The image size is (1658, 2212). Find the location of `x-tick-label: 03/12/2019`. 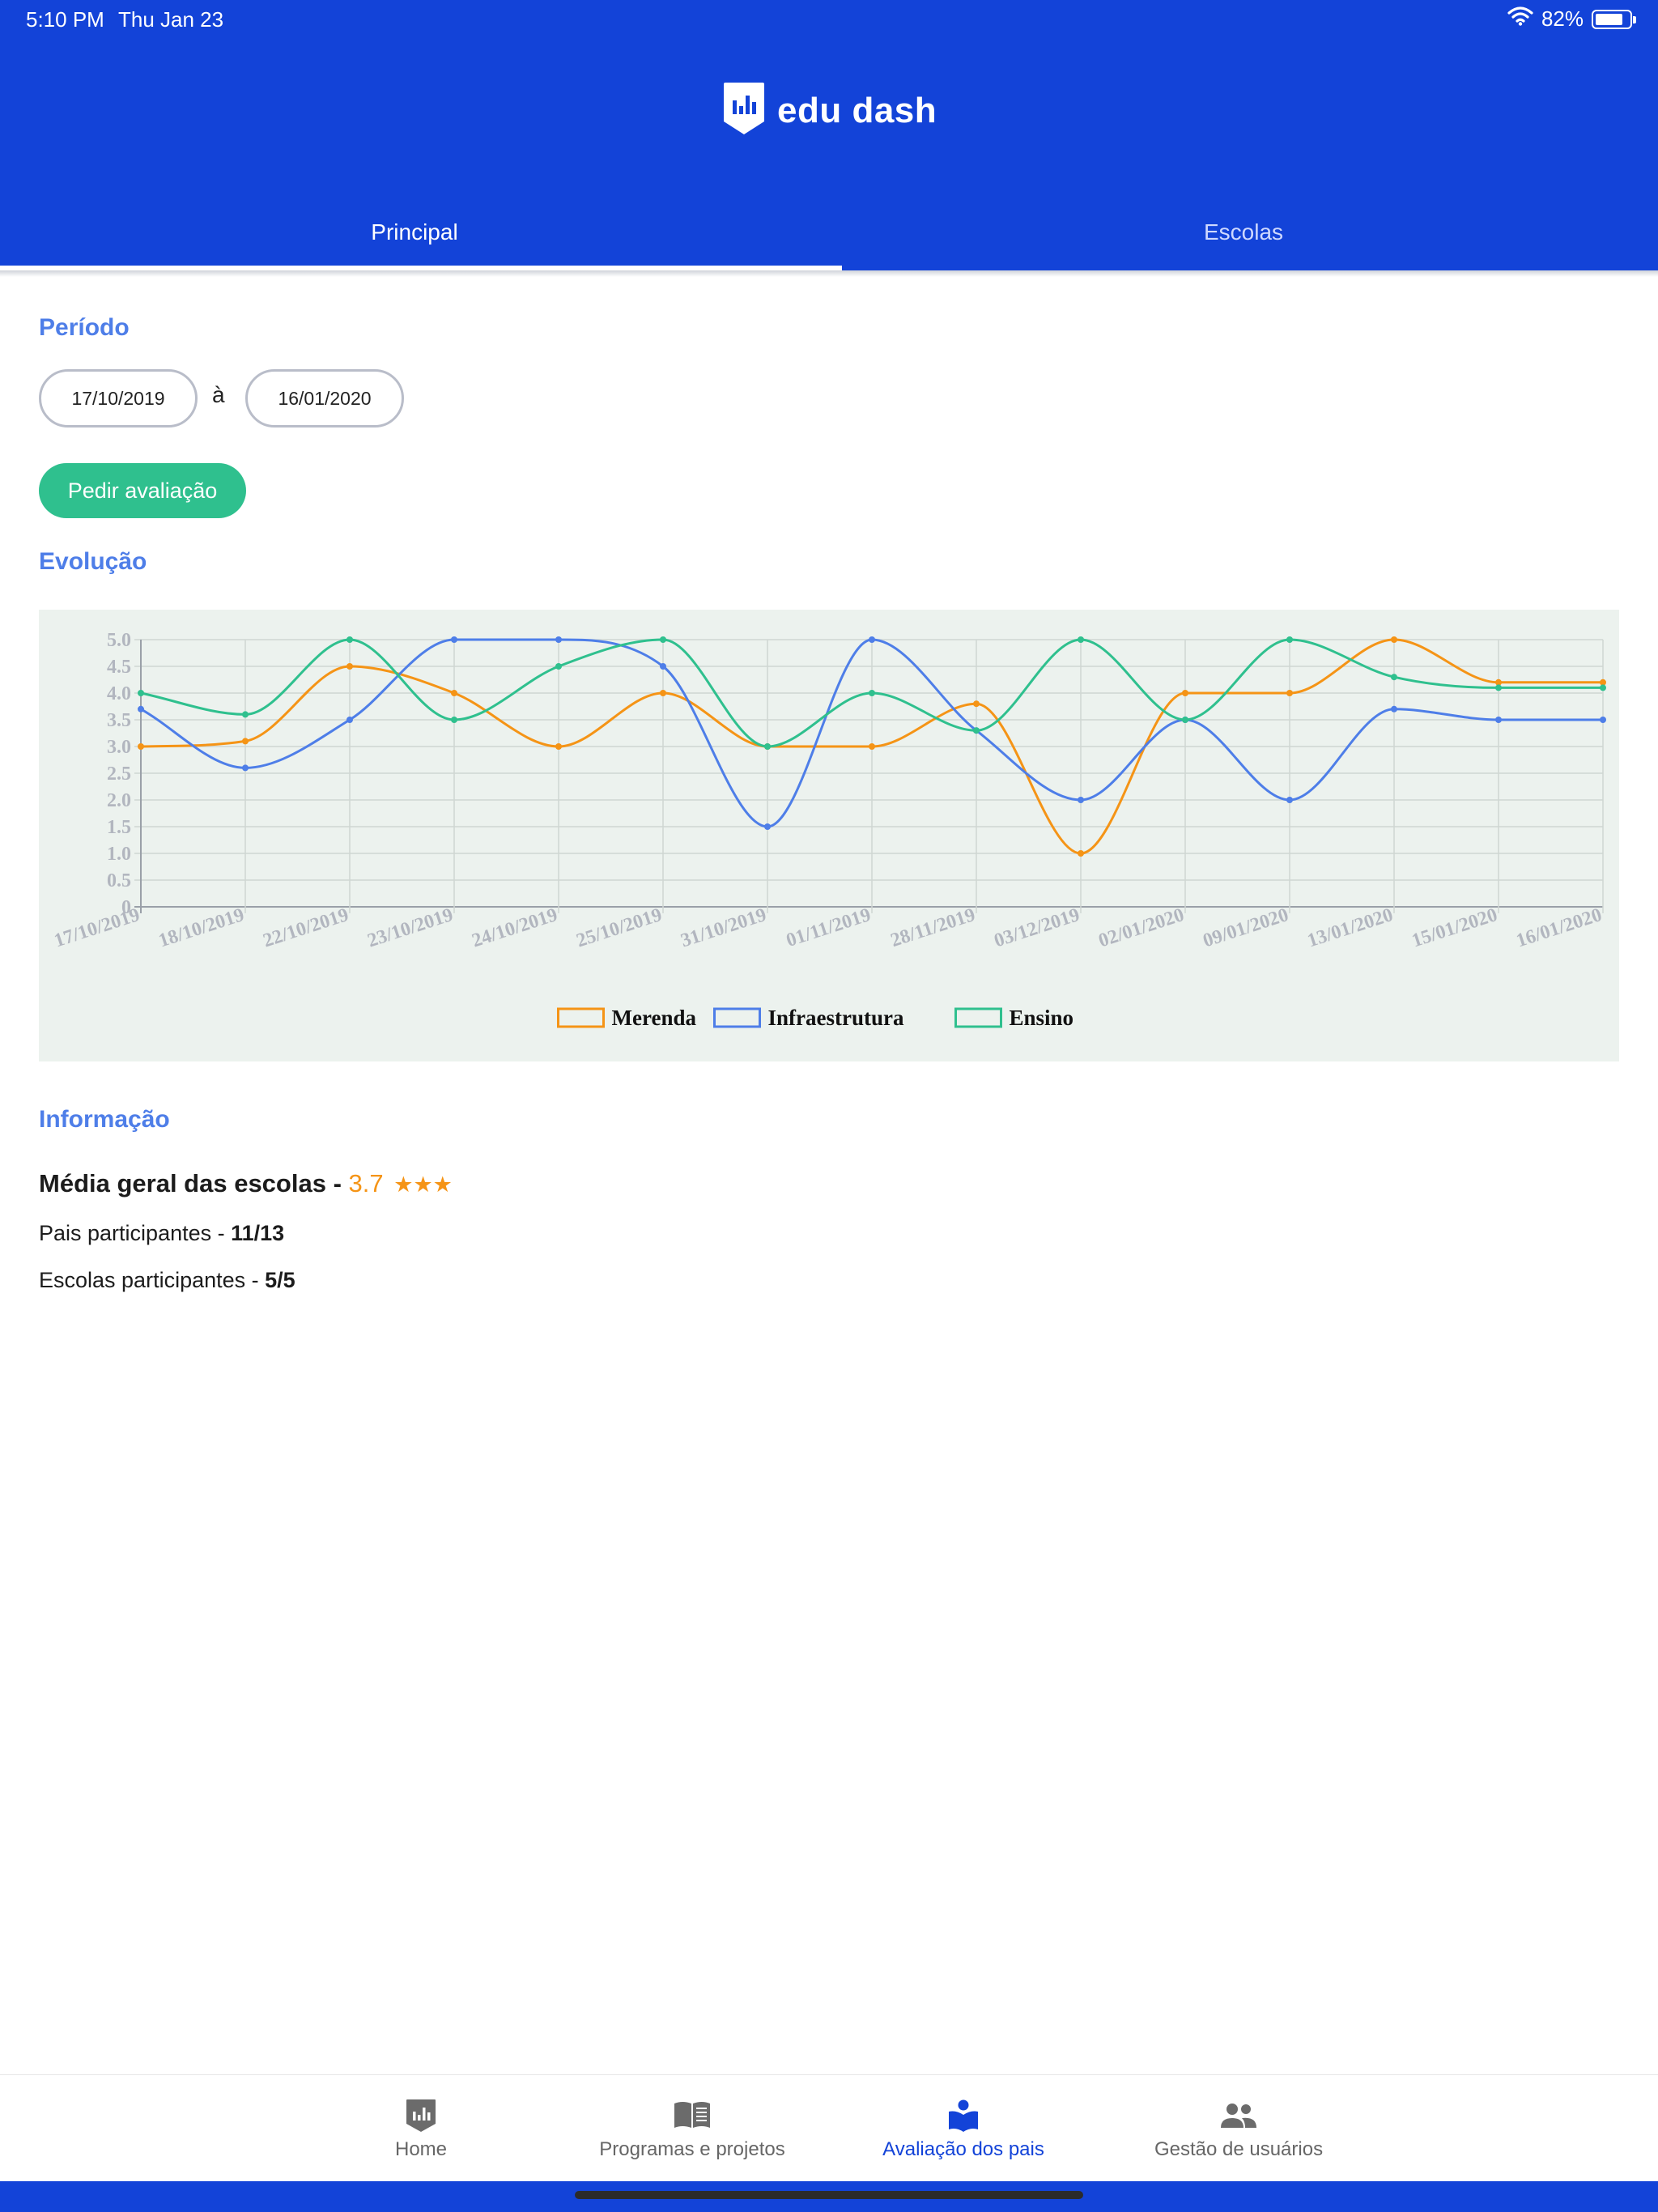

x-tick-label: 03/12/2019 is located at coordinates (1037, 928).